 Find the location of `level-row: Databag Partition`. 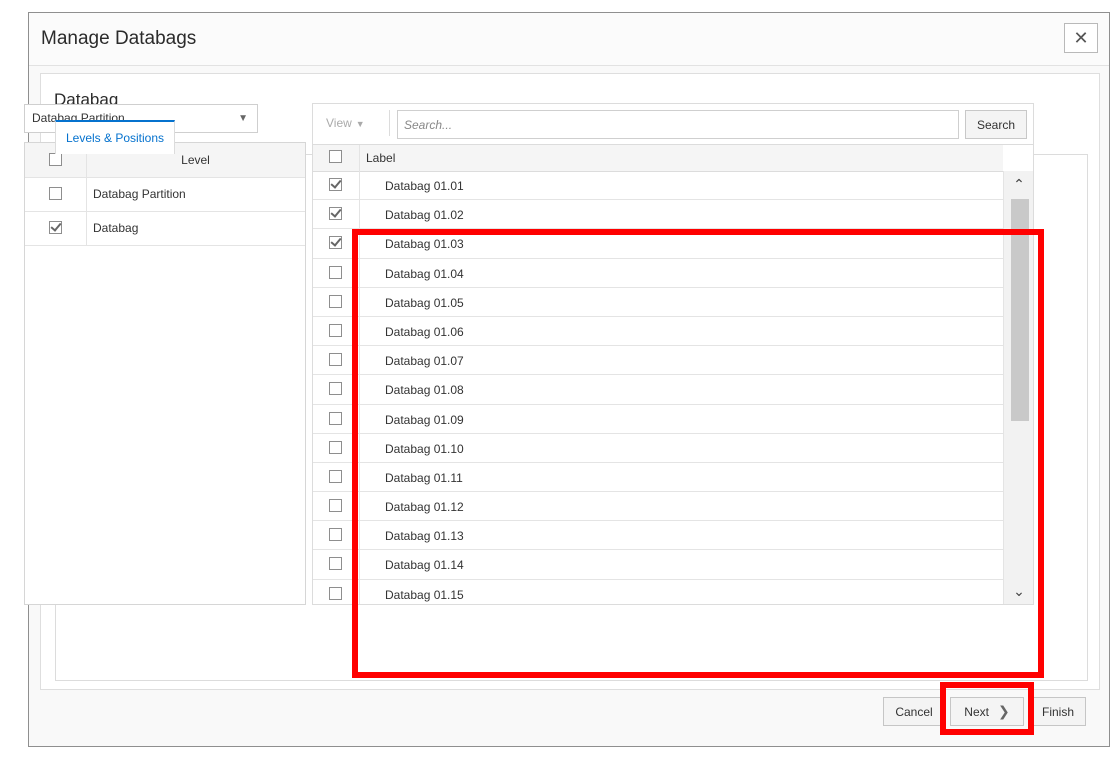

level-row: Databag Partition is located at coordinates (165, 194).